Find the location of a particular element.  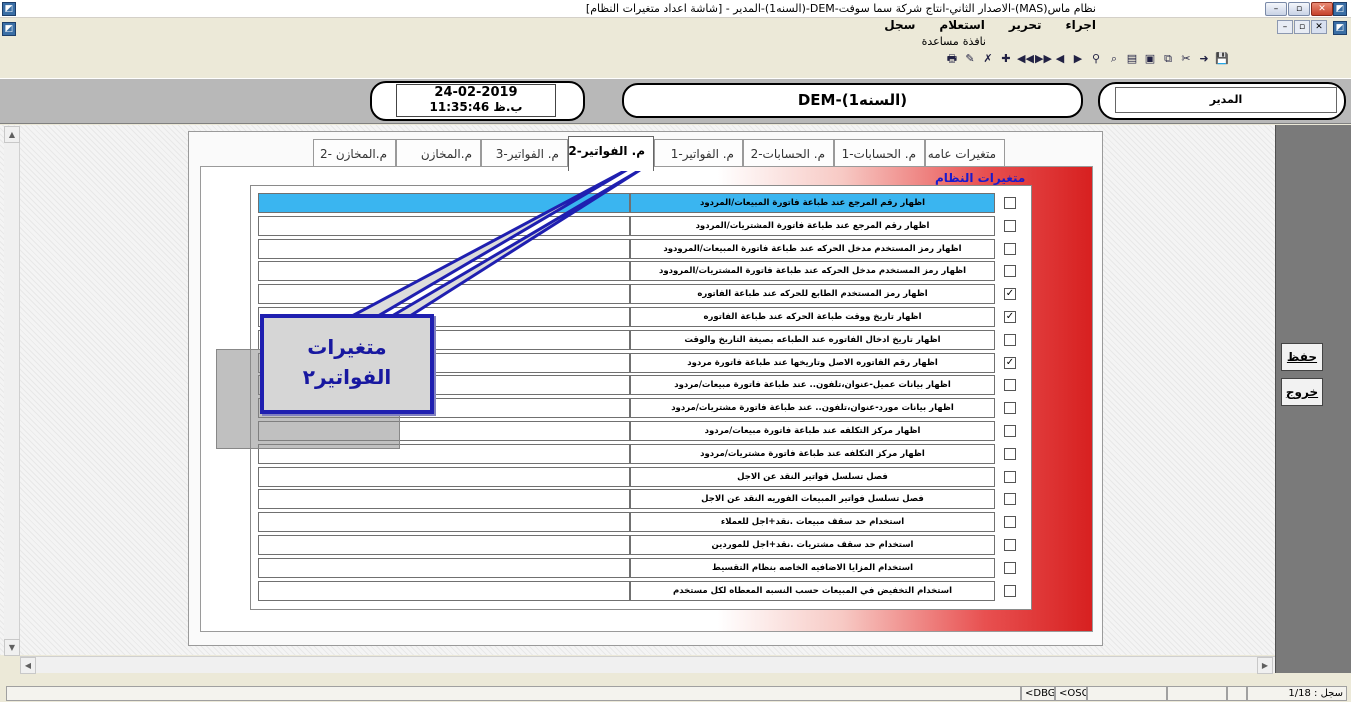

menu-record: سجل is located at coordinates (899, 27).